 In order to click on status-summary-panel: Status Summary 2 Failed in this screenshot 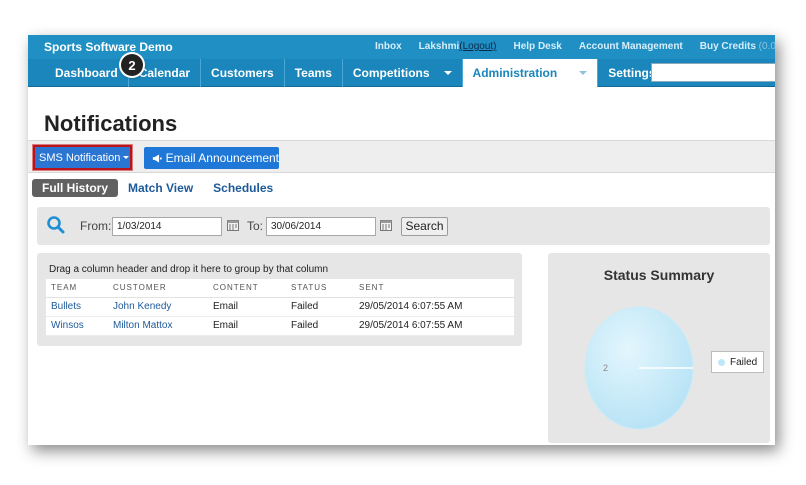, I will do `click(659, 348)`.